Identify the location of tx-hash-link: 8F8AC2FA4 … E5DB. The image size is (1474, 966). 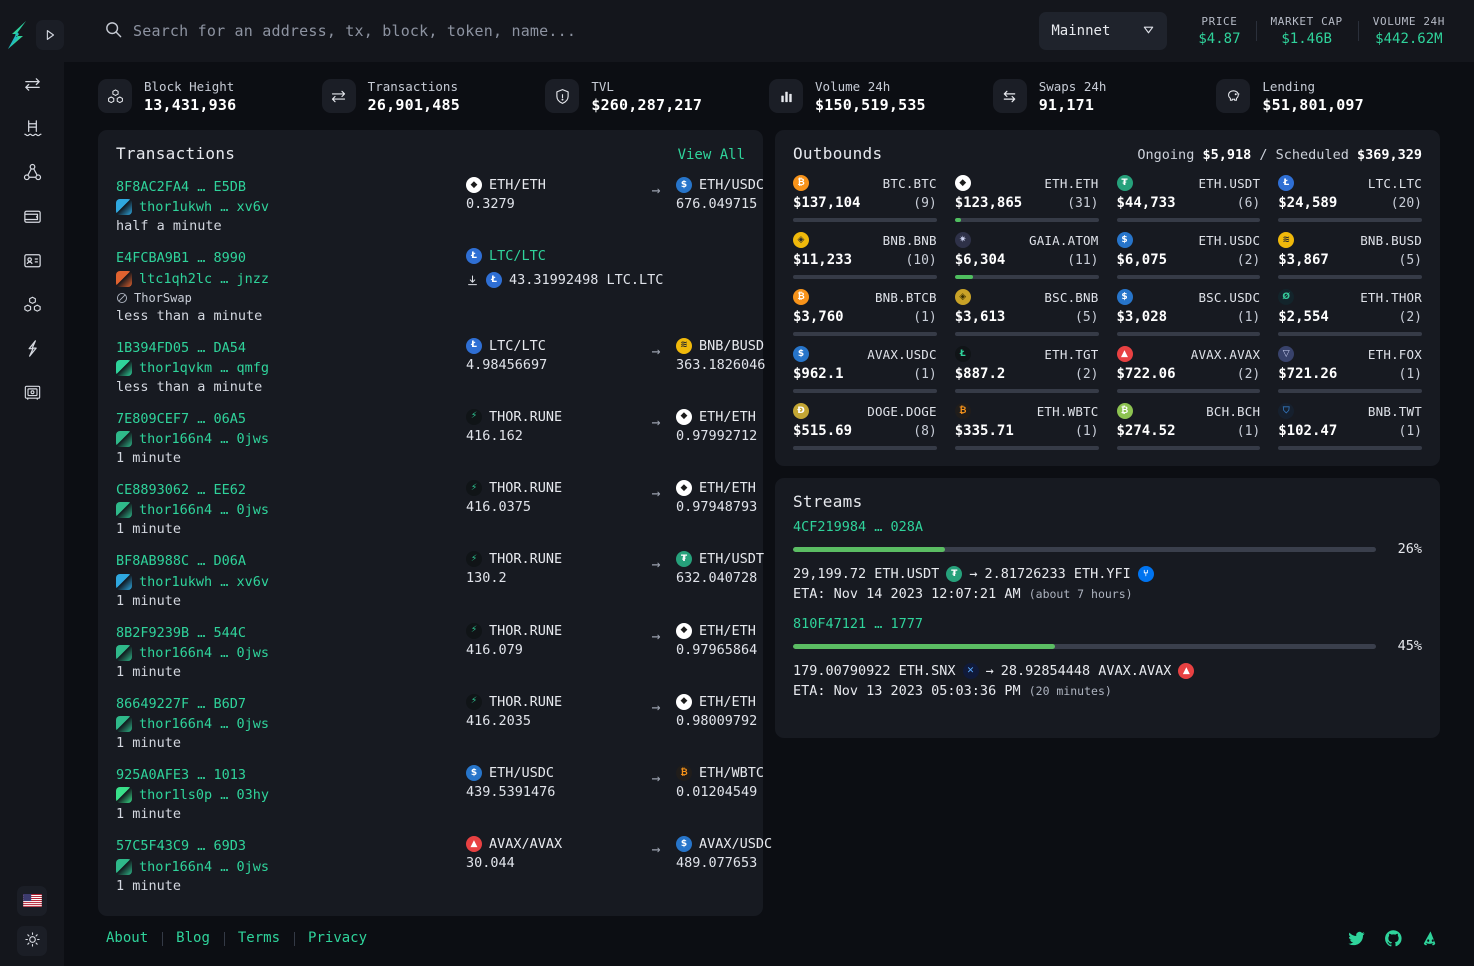
(291, 187).